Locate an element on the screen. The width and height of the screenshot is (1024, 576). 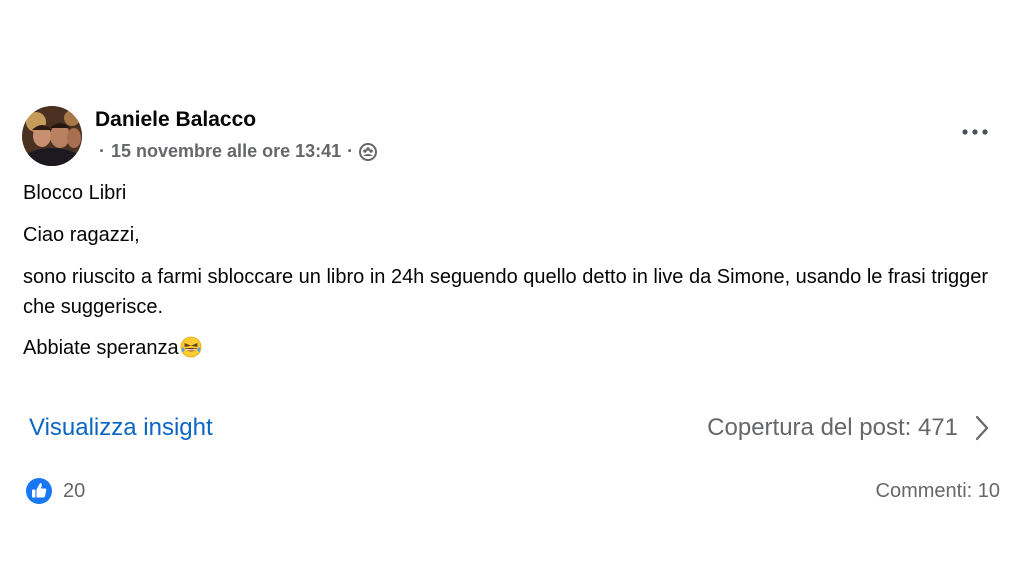
post-paragraph: Abbiate speranza is located at coordinates (101, 348).